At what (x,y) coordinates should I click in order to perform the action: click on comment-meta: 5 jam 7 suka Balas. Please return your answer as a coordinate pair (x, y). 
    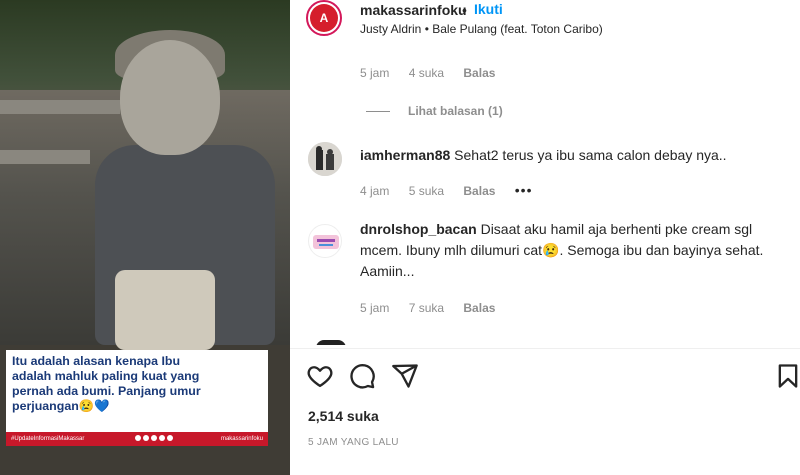
    Looking at the image, I should click on (435, 308).